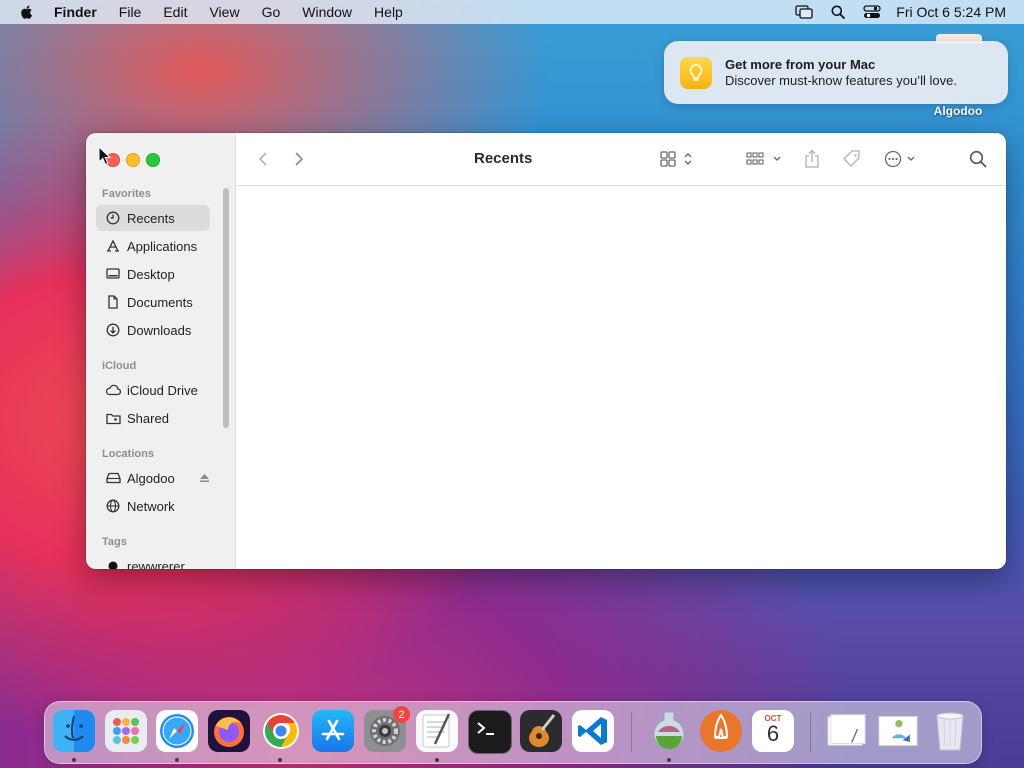 This screenshot has height=768, width=1024. Describe the element at coordinates (978, 159) in the screenshot. I see `search-icon` at that location.